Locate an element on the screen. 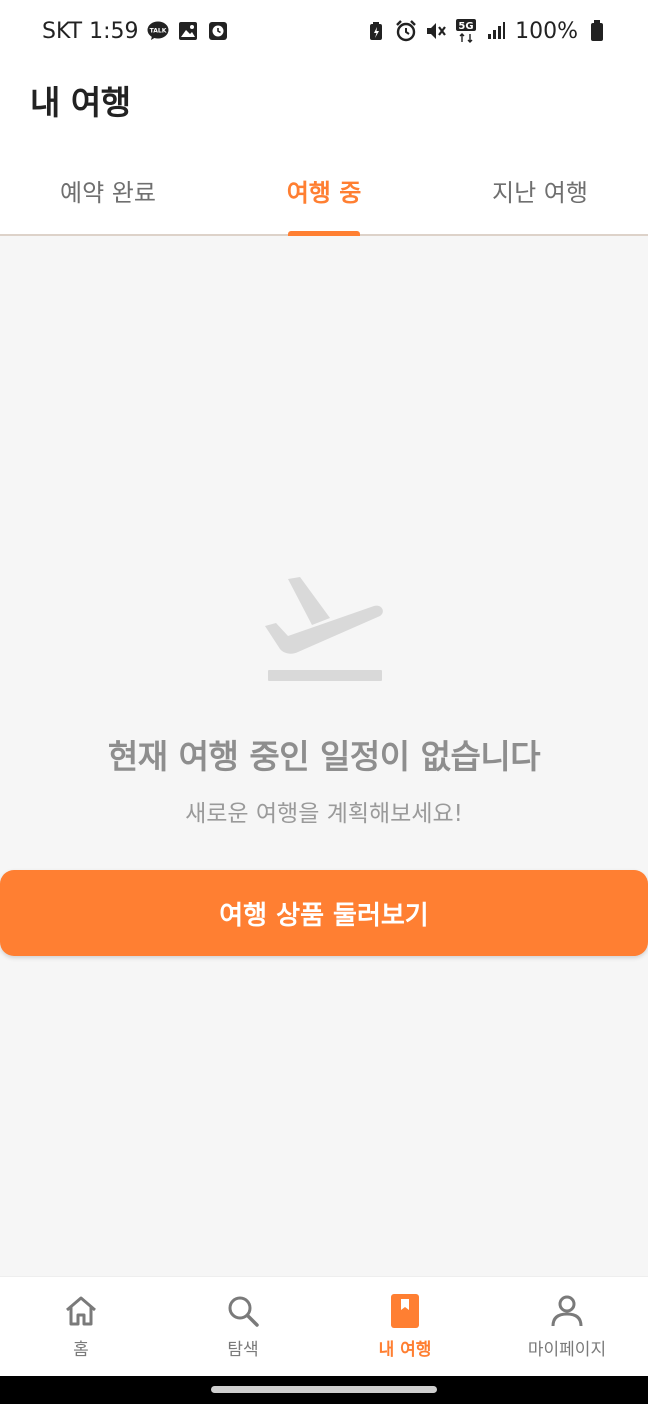 The height and width of the screenshot is (1404, 648). tab-label: 예약 완료 is located at coordinates (108, 192).